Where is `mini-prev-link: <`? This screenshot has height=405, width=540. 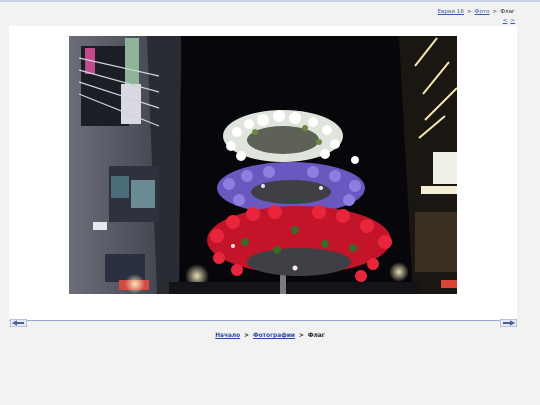 mini-prev-link: < is located at coordinates (505, 21).